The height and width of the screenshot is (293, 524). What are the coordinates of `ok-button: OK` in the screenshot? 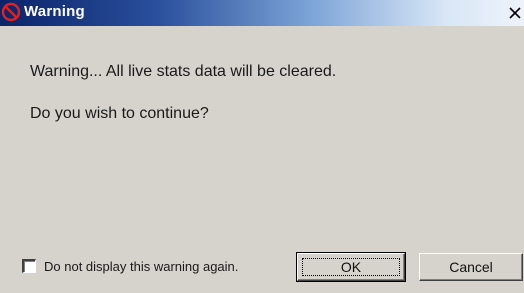 It's located at (351, 267).